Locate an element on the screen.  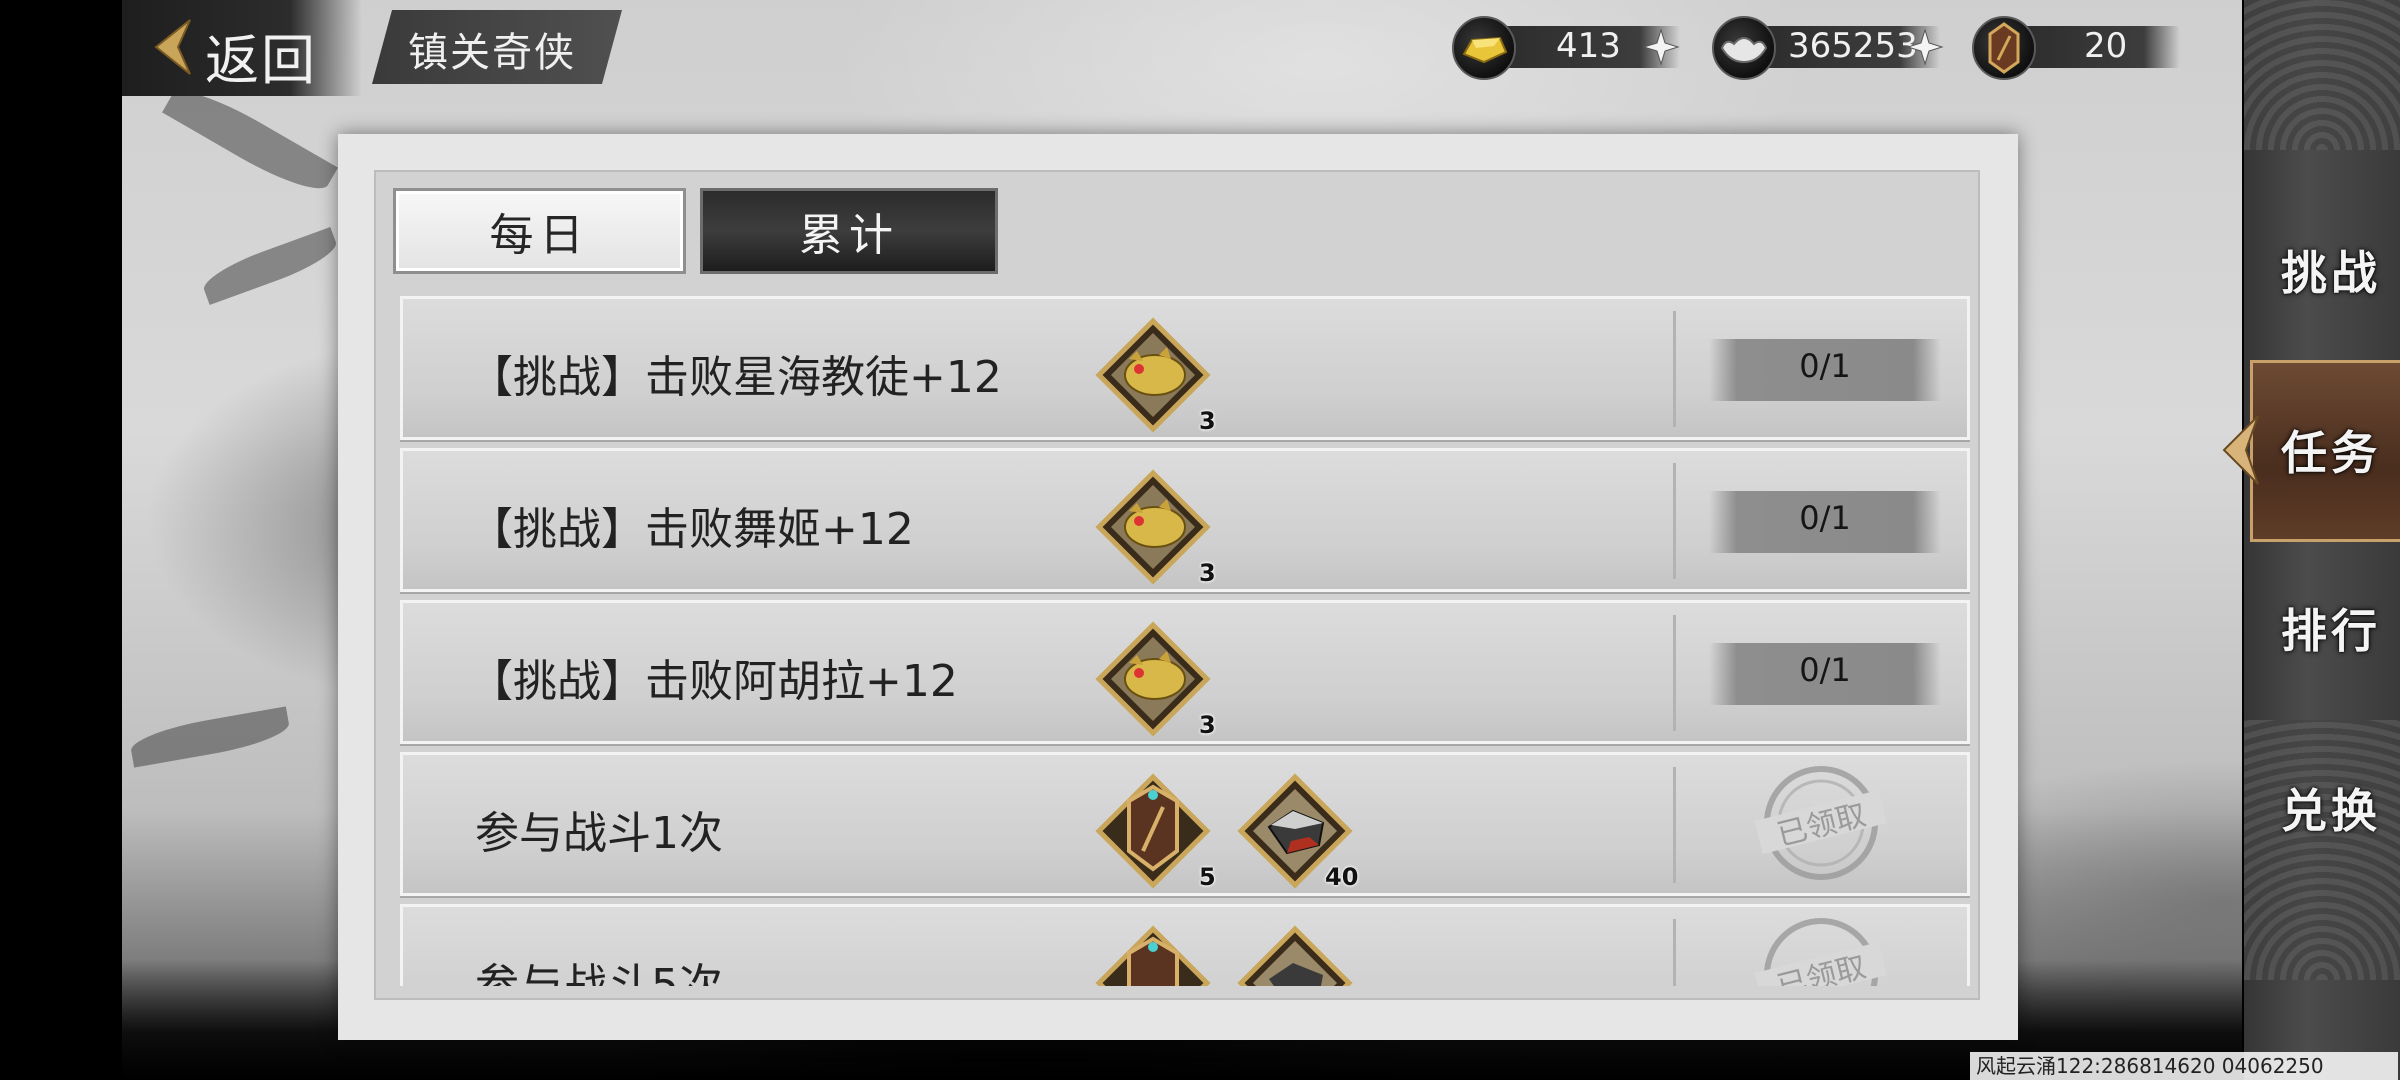
side-nav-challenge: 挑战 is located at coordinates (2331, 270).